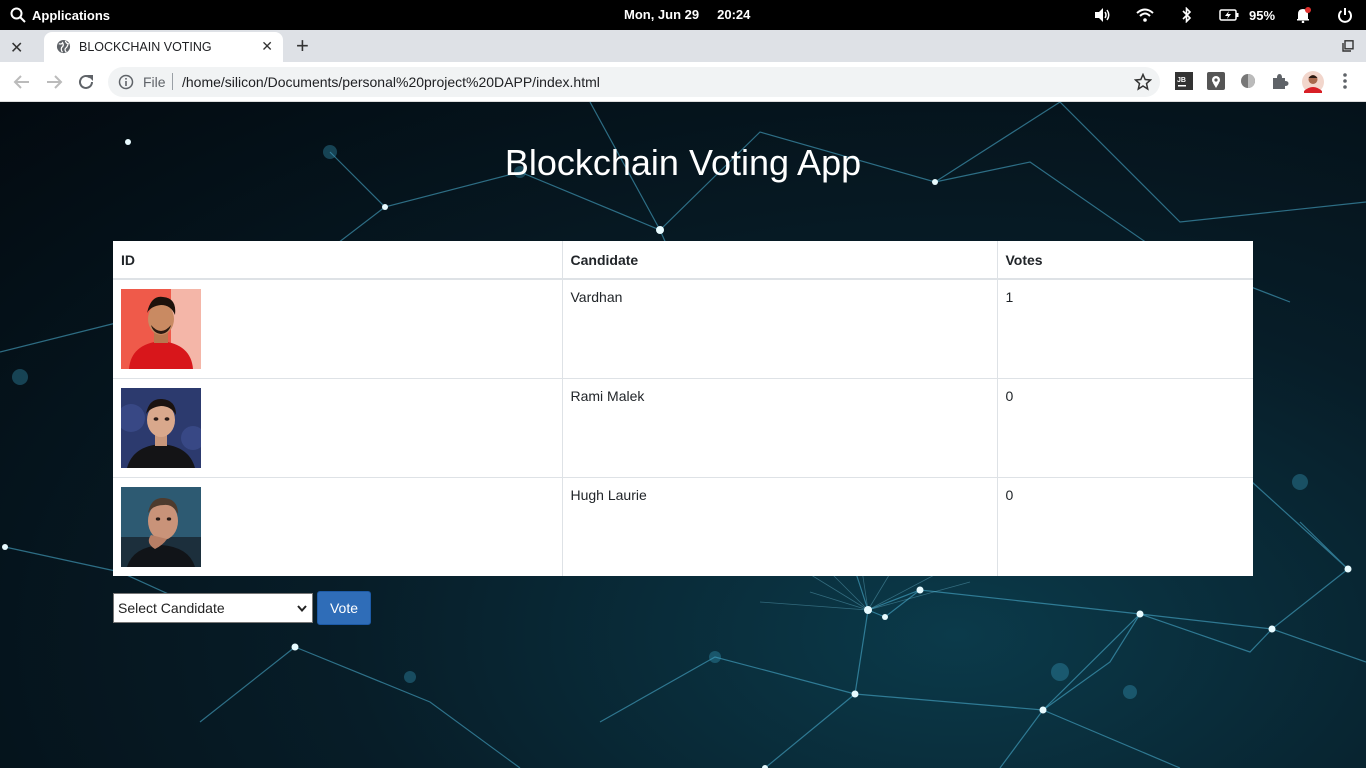 This screenshot has height=768, width=1366. I want to click on date-text: Mon, Jun 29, so click(662, 14).